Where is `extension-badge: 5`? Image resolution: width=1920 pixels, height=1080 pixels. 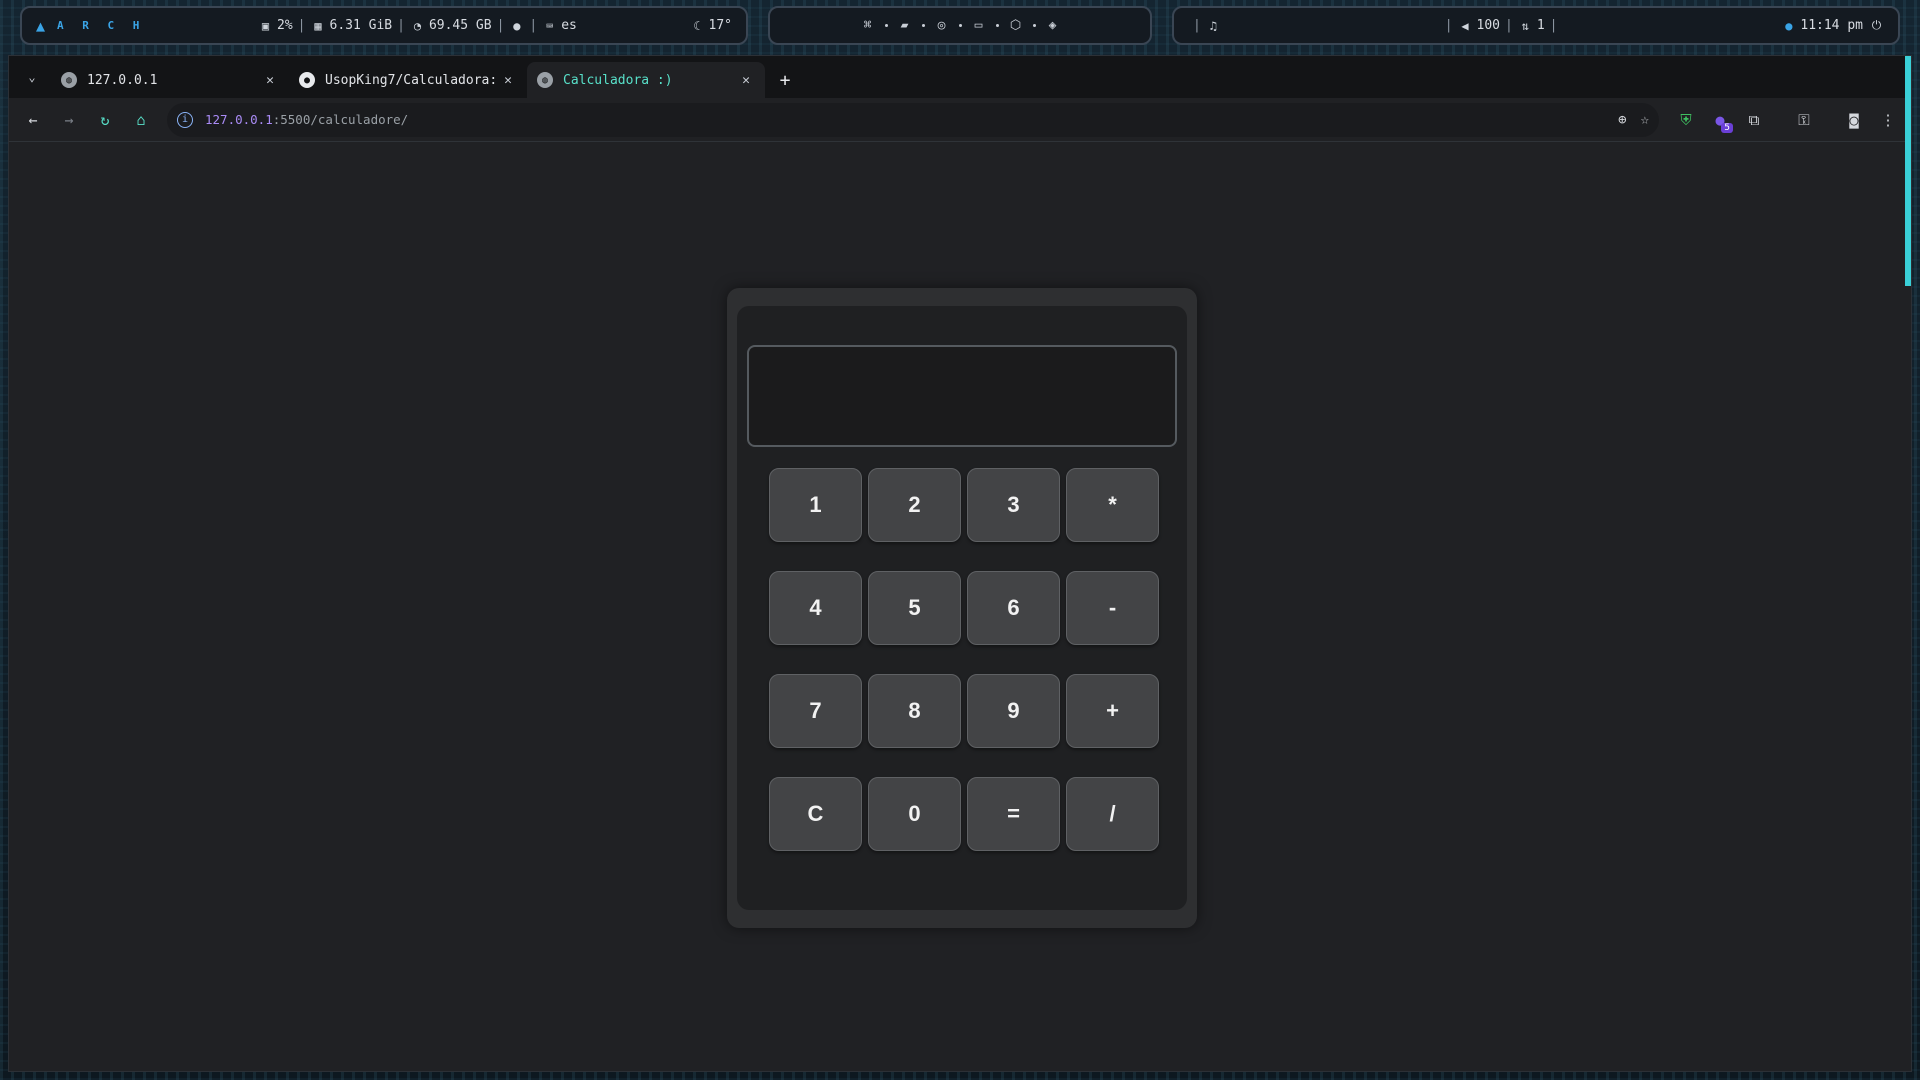
extension-badge: 5 is located at coordinates (1727, 127).